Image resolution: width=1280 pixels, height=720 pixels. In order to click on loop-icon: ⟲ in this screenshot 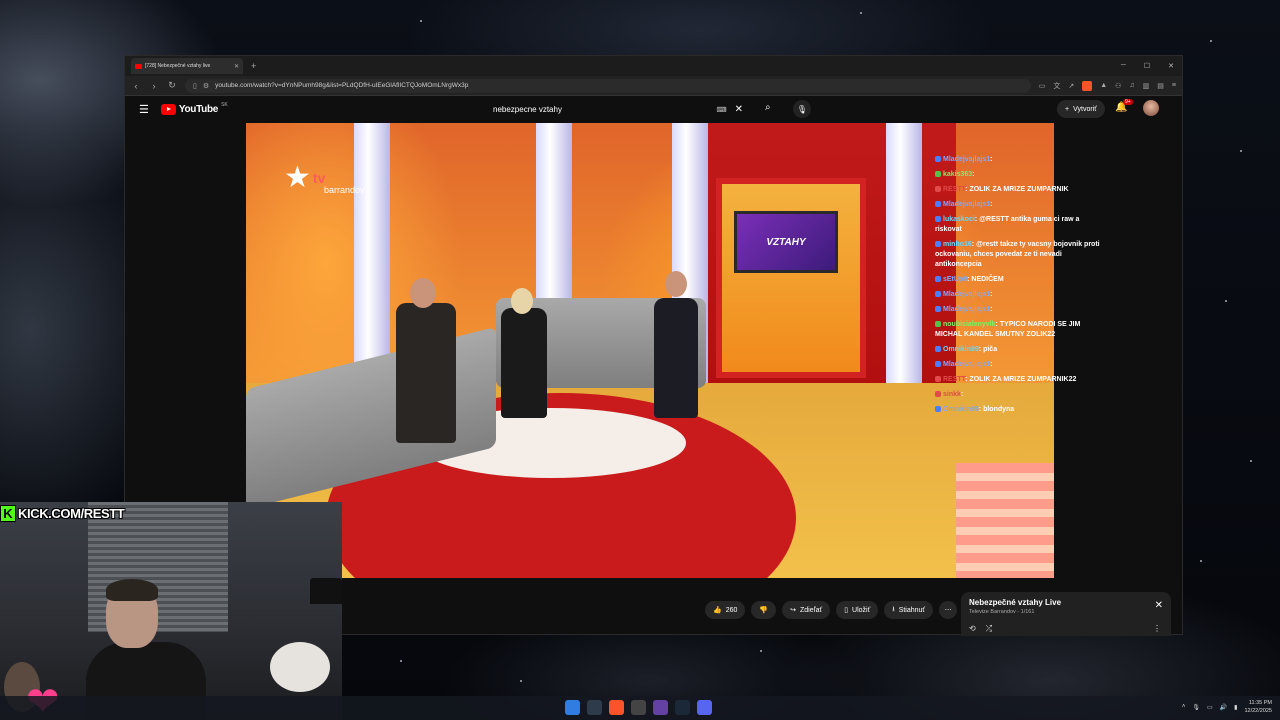, I will do `click(972, 629)`.